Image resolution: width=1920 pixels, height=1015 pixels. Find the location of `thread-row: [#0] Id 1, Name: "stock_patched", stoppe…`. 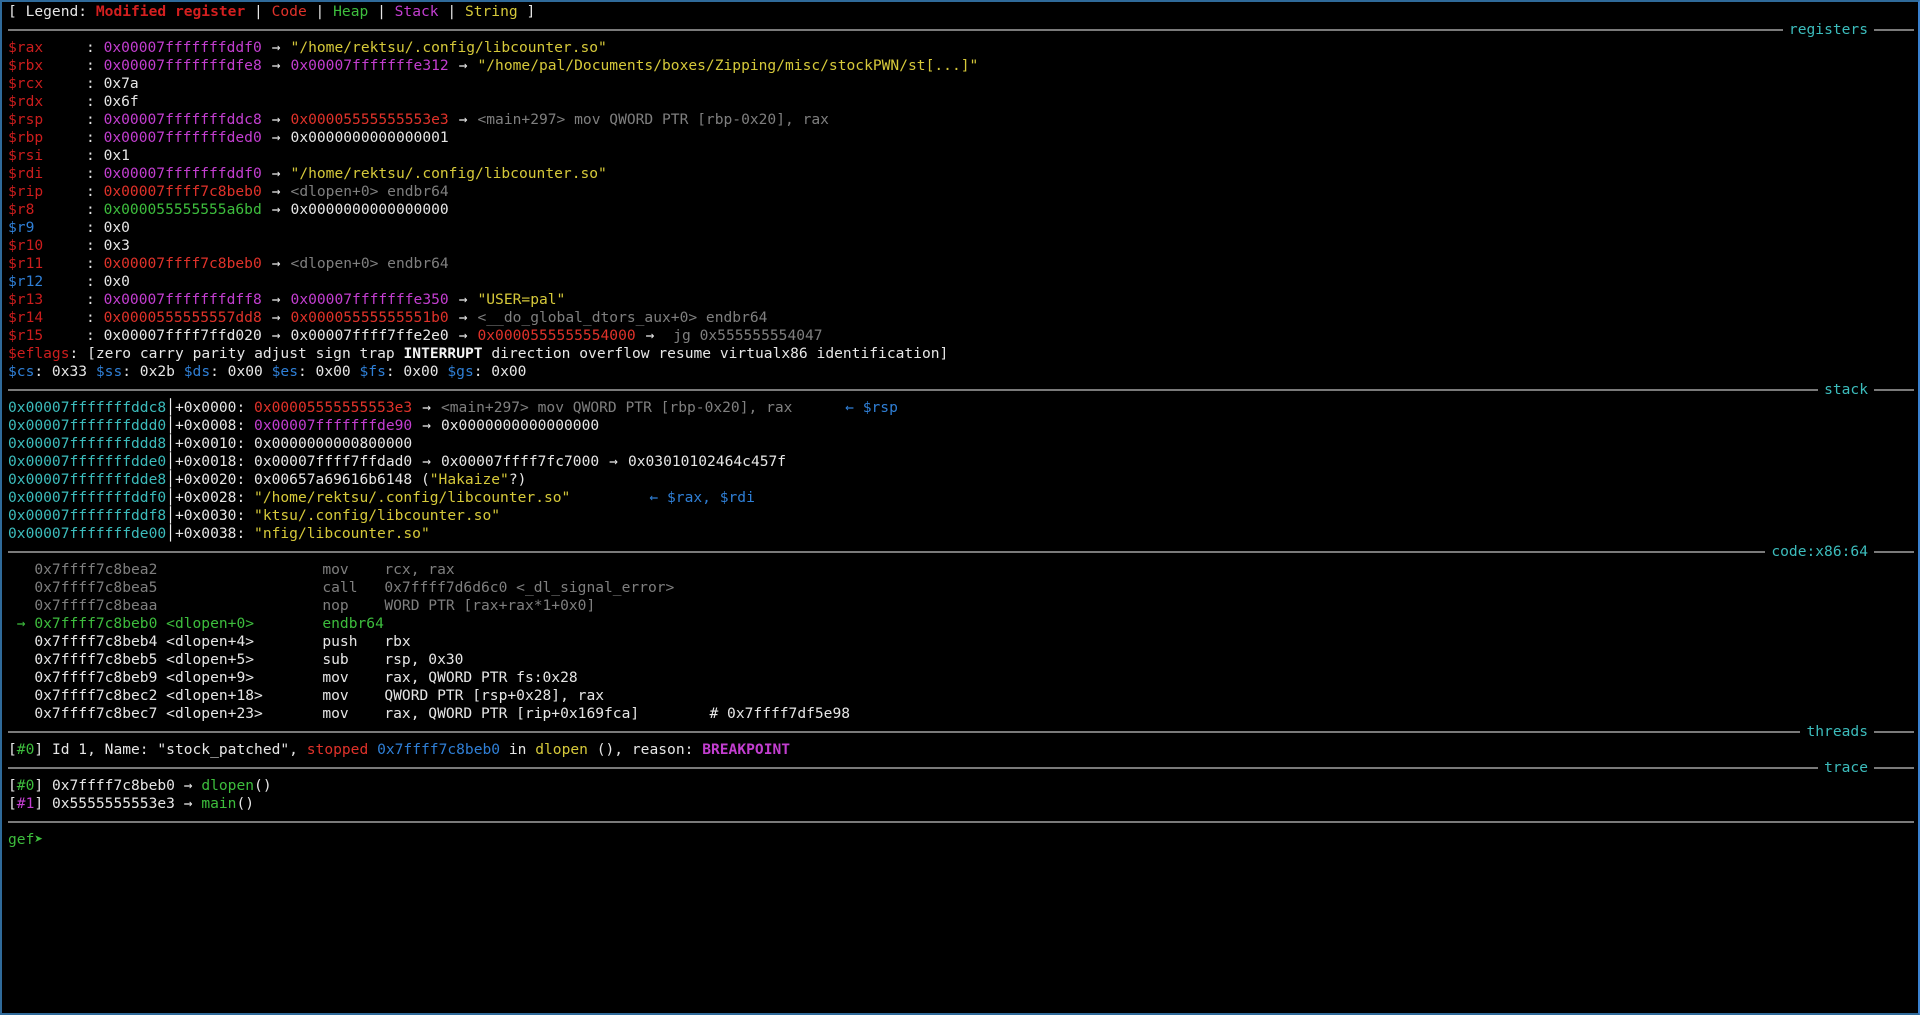

thread-row: [#0] Id 1, Name: "stock_patched", stoppe… is located at coordinates (961, 750).